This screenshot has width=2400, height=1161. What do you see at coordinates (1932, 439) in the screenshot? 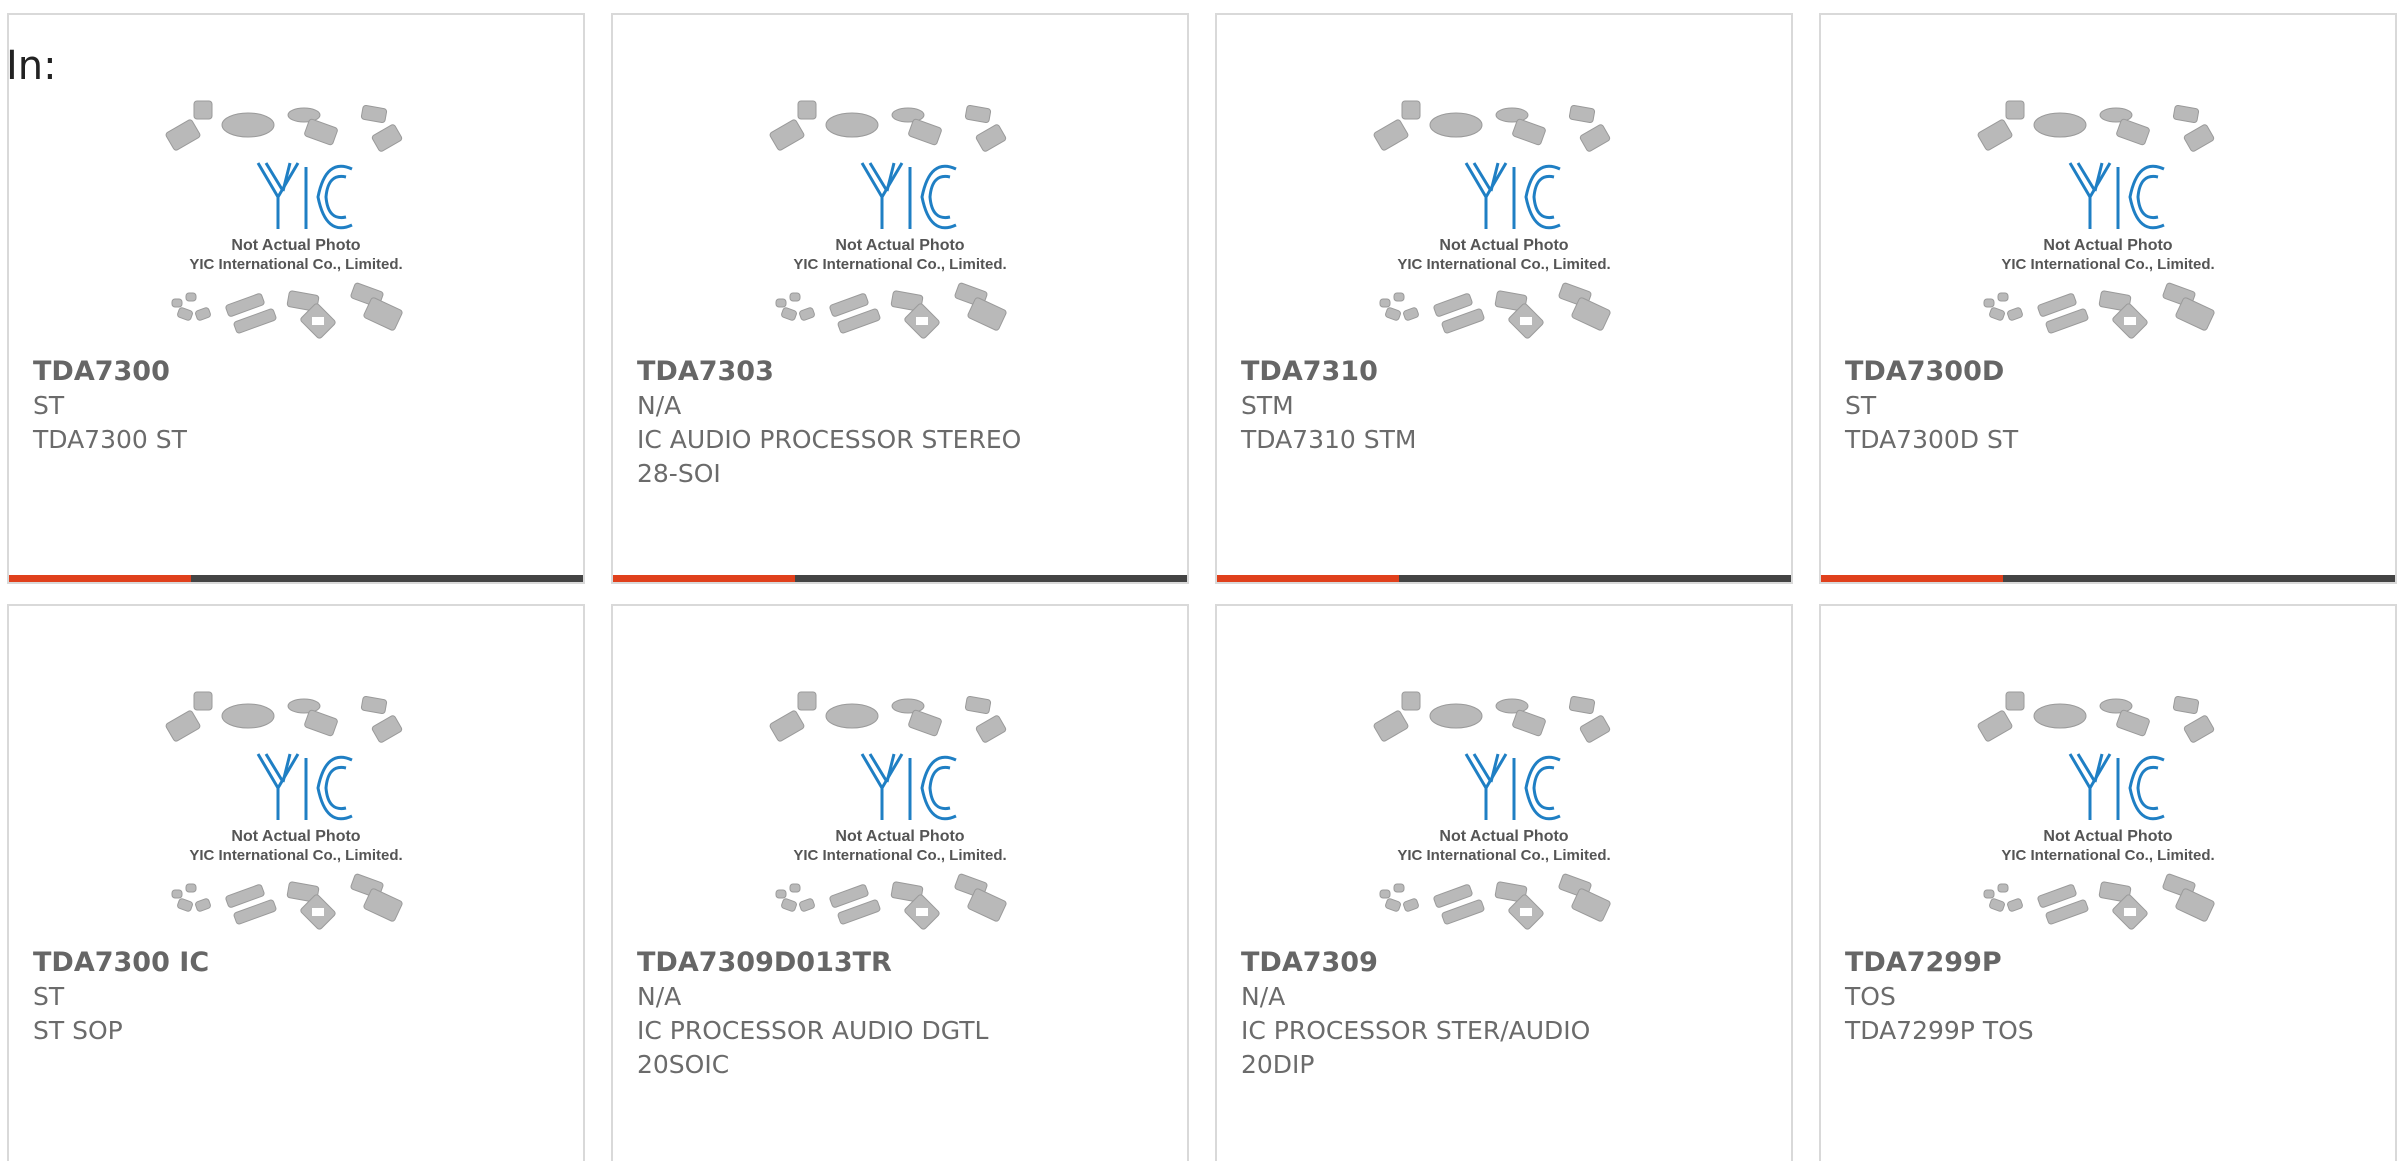
I see `product-description: TDA7300D ST` at bounding box center [1932, 439].